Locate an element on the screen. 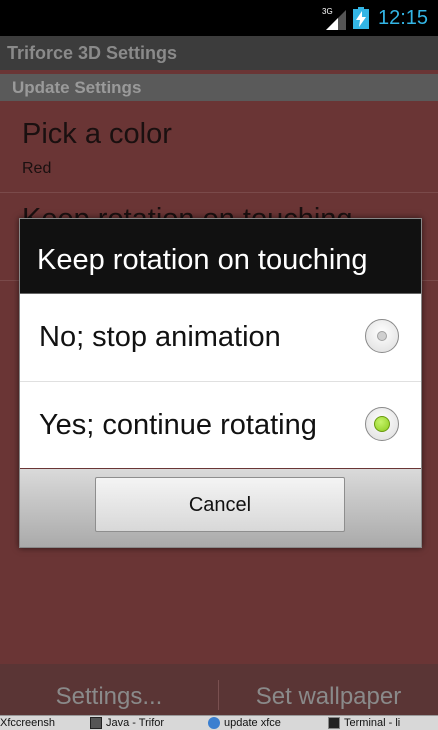  battery-charging-icon is located at coordinates (361, 18).